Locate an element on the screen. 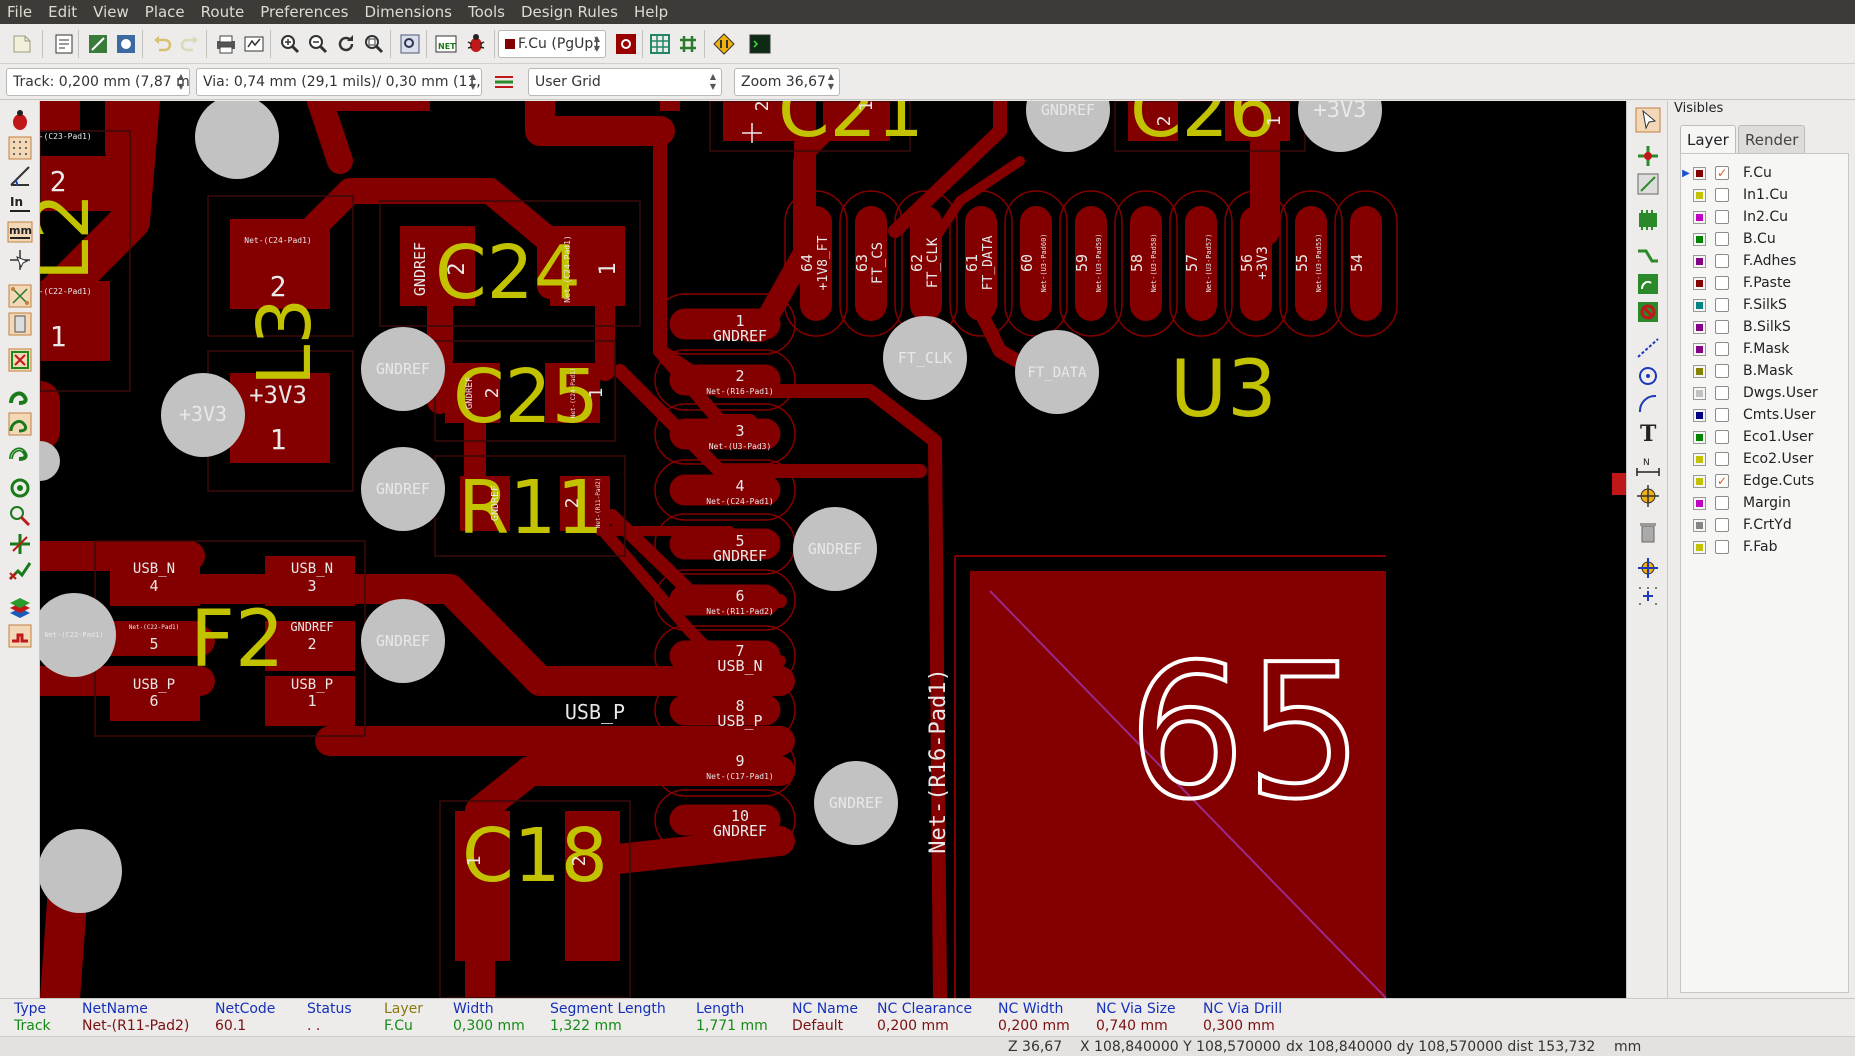 The height and width of the screenshot is (1056, 1855). grid-select: User Grid ▲ ▼ is located at coordinates (625, 82).